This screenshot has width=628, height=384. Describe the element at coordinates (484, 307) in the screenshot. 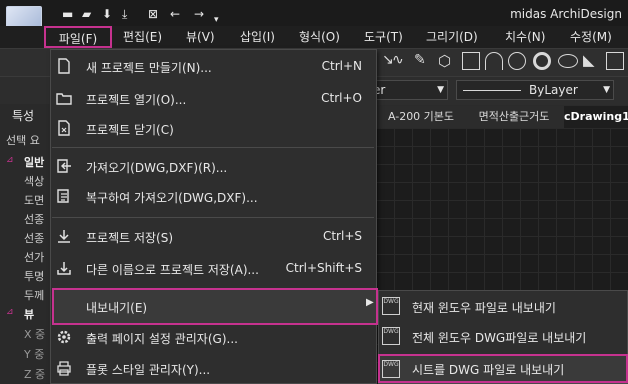

I see `submenu-export-current-window: 현재 윈도우 파일로 내보내기` at that location.